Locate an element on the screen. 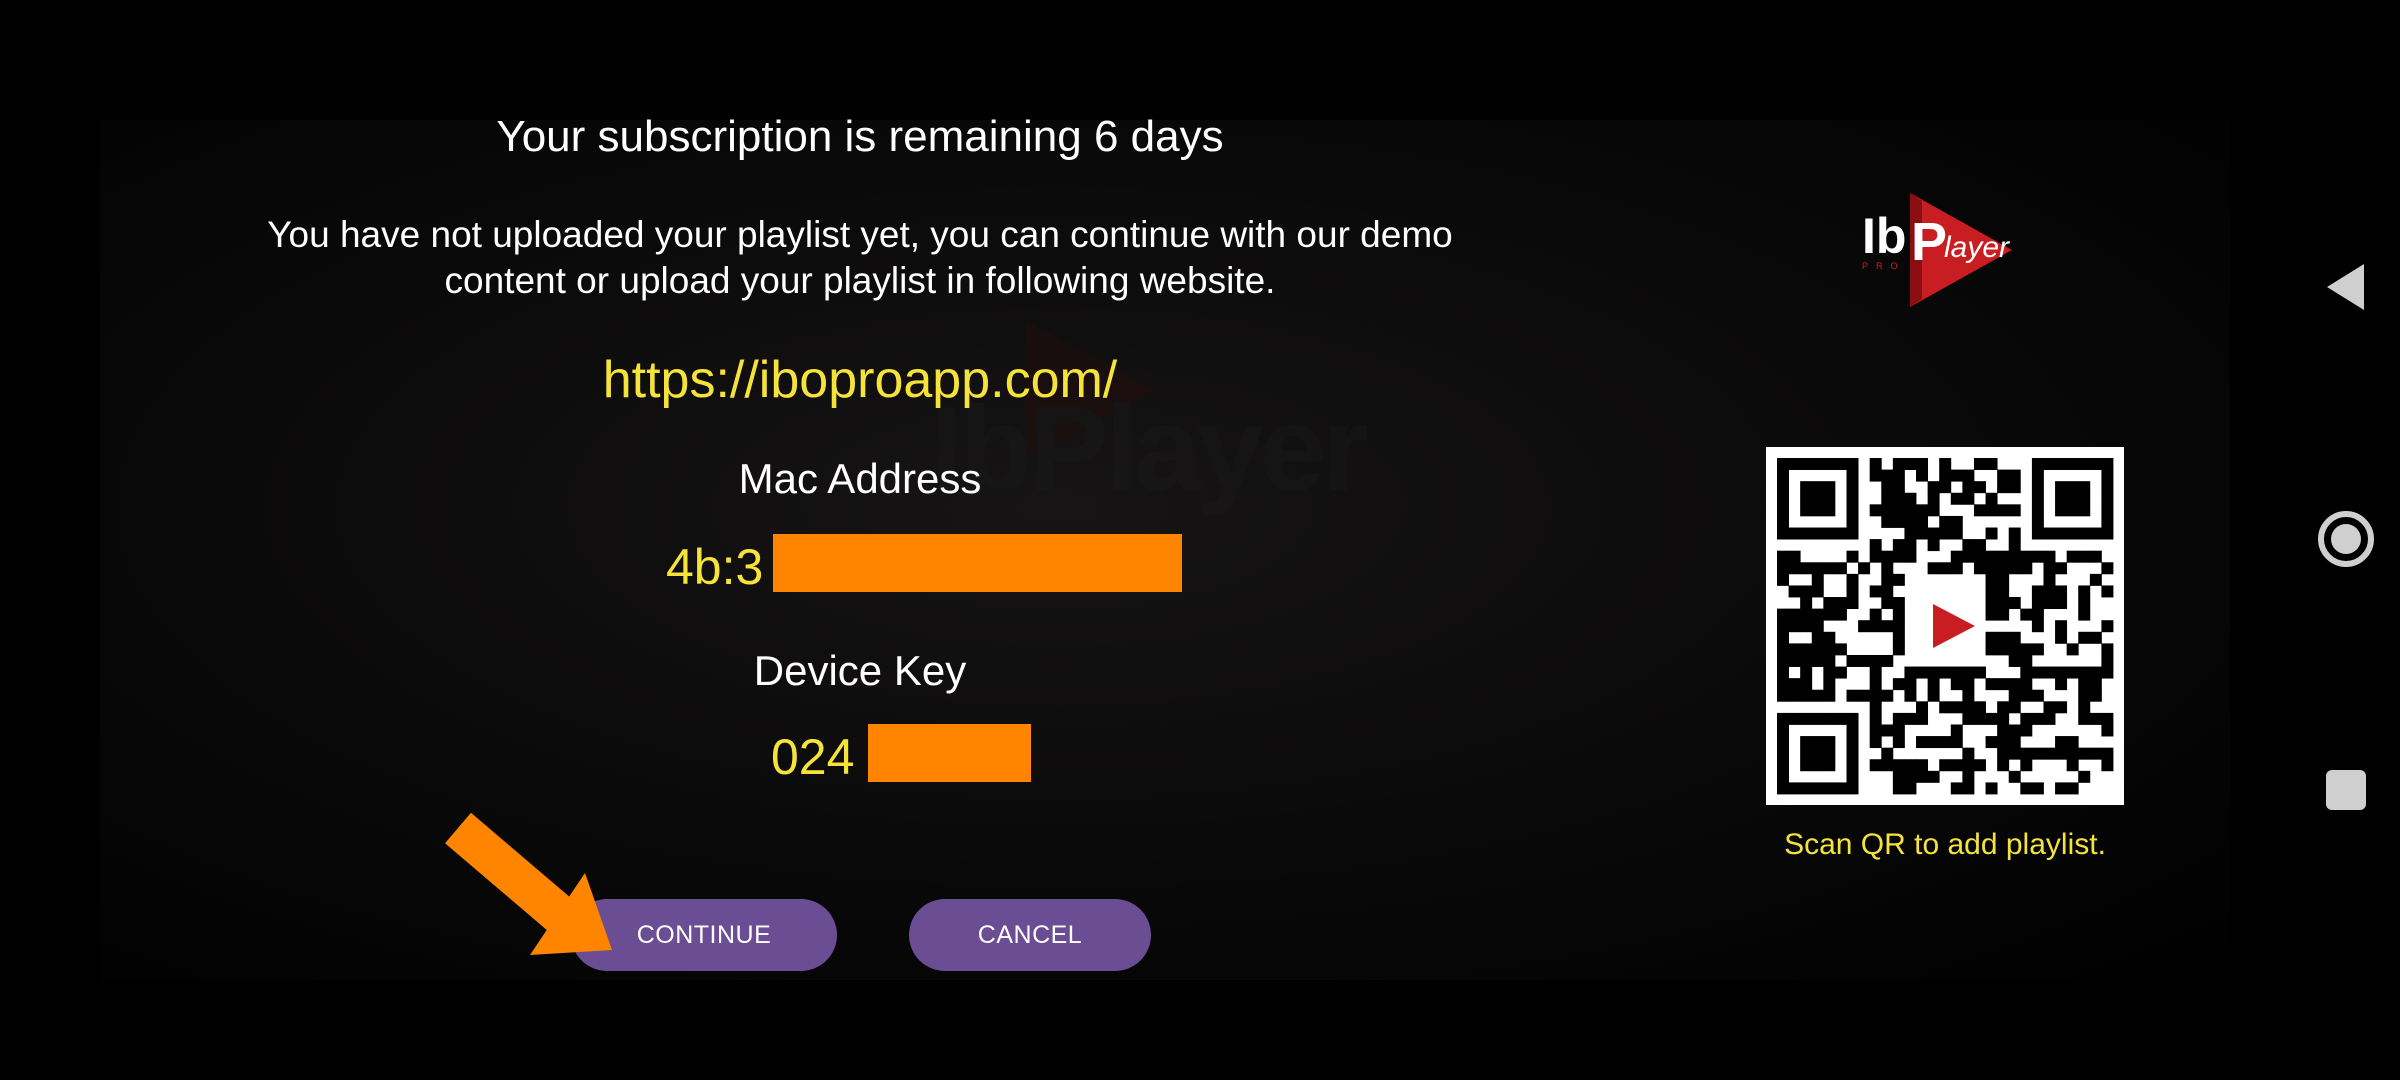  logo-text-p: P is located at coordinates (1929, 242).